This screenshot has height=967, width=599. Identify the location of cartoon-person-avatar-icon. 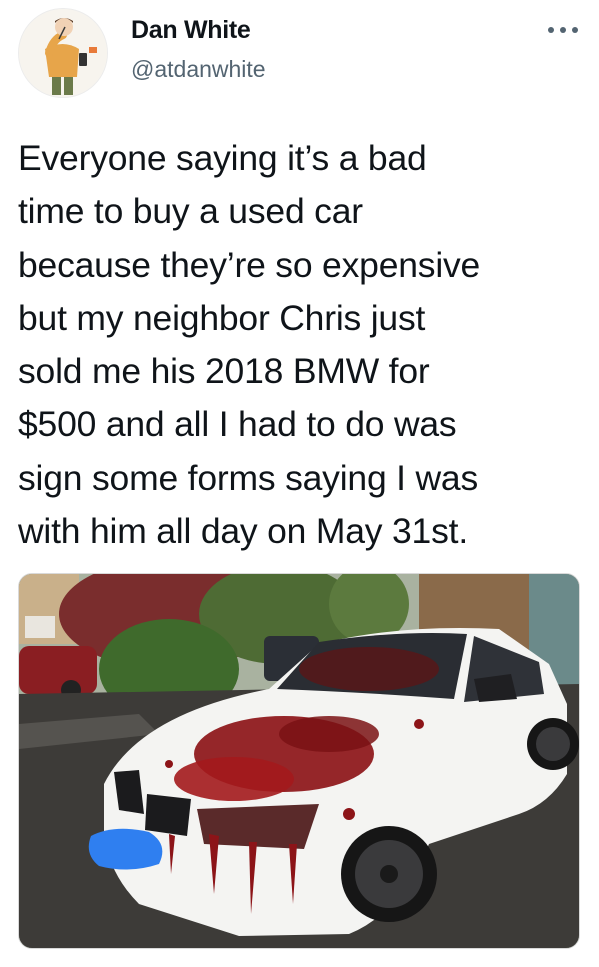
(63, 53).